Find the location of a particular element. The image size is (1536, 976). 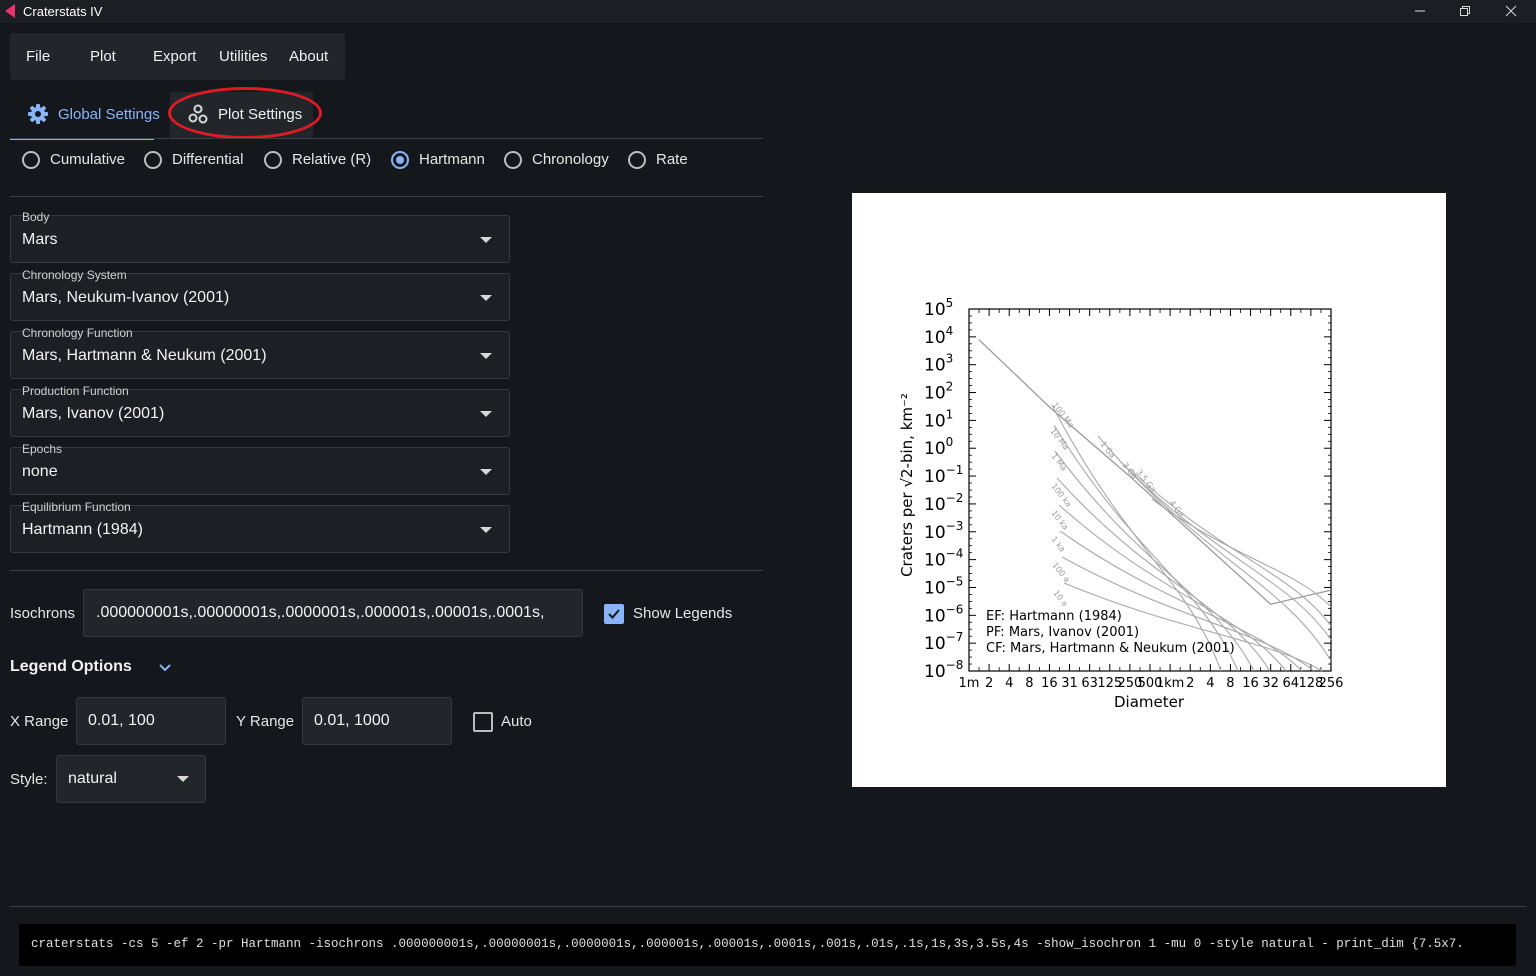

isochron-label: 3.5 Ga is located at coordinates (1145, 481).